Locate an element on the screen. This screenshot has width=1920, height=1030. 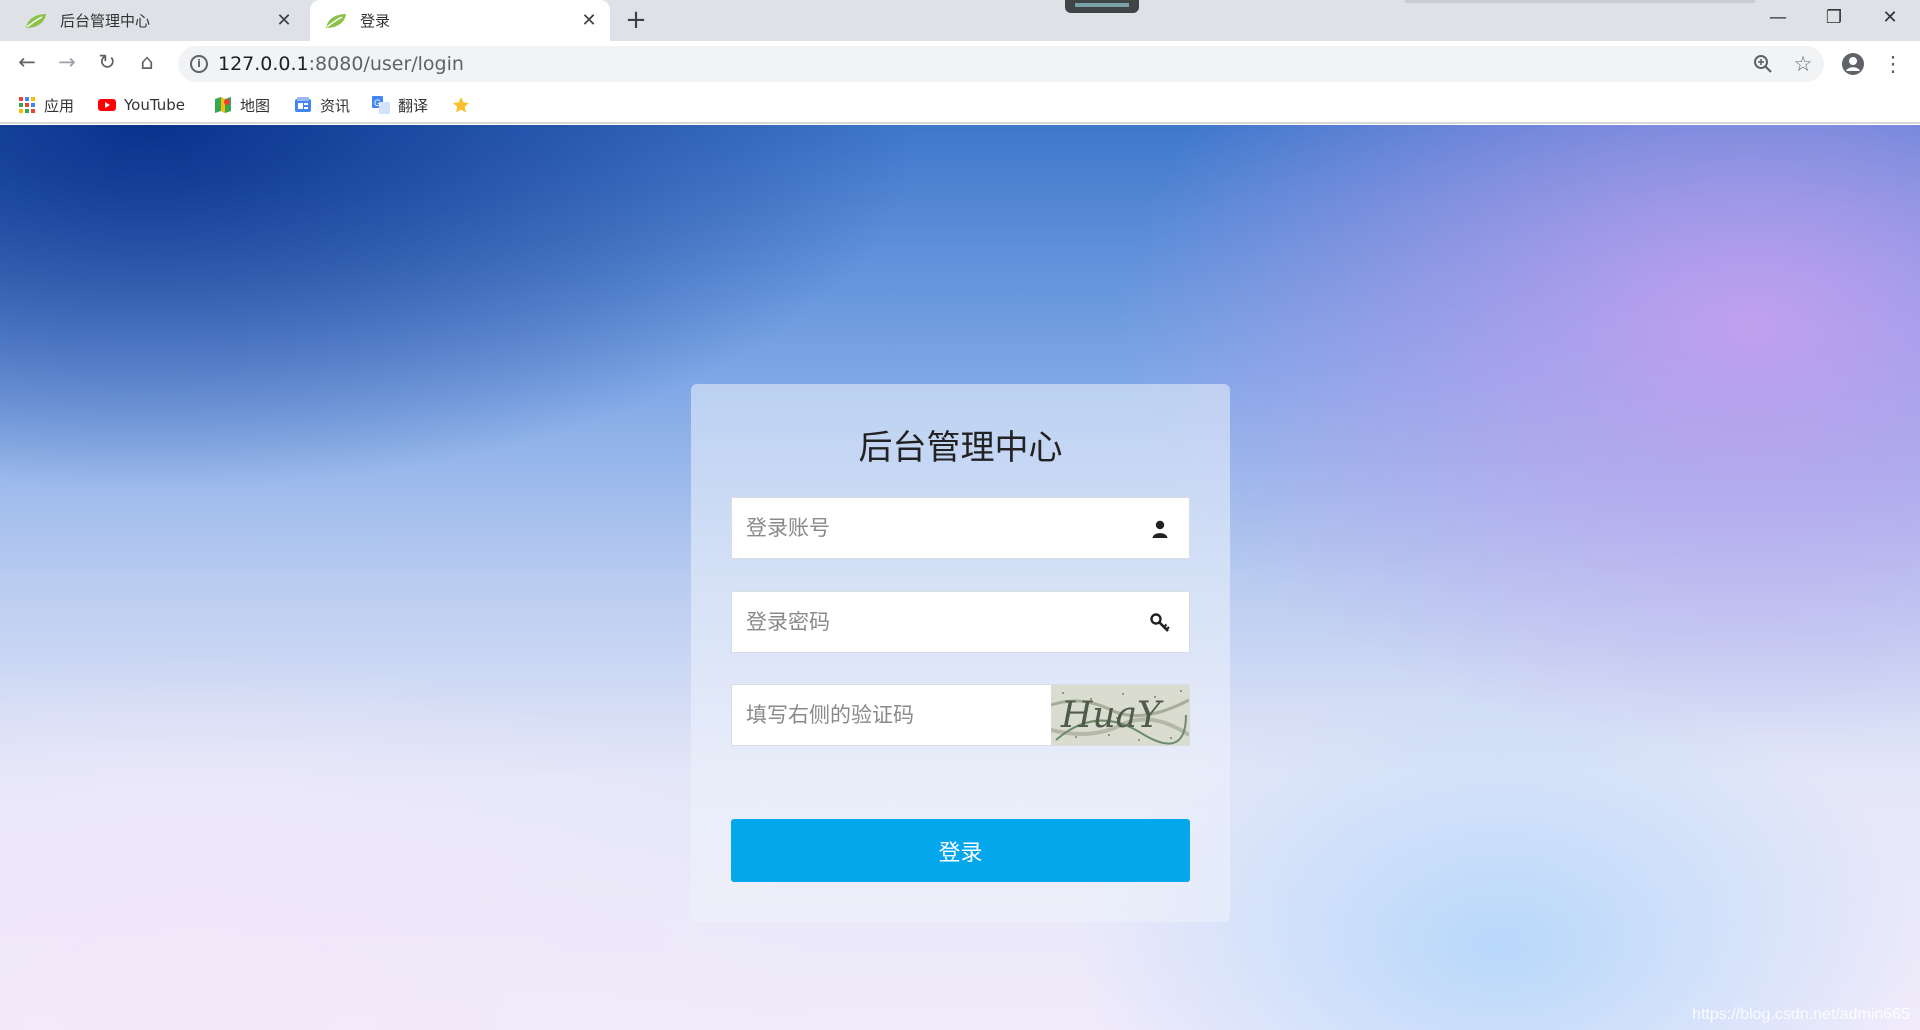
url-text: 127.0.0.1:8080/user/login is located at coordinates (341, 64).